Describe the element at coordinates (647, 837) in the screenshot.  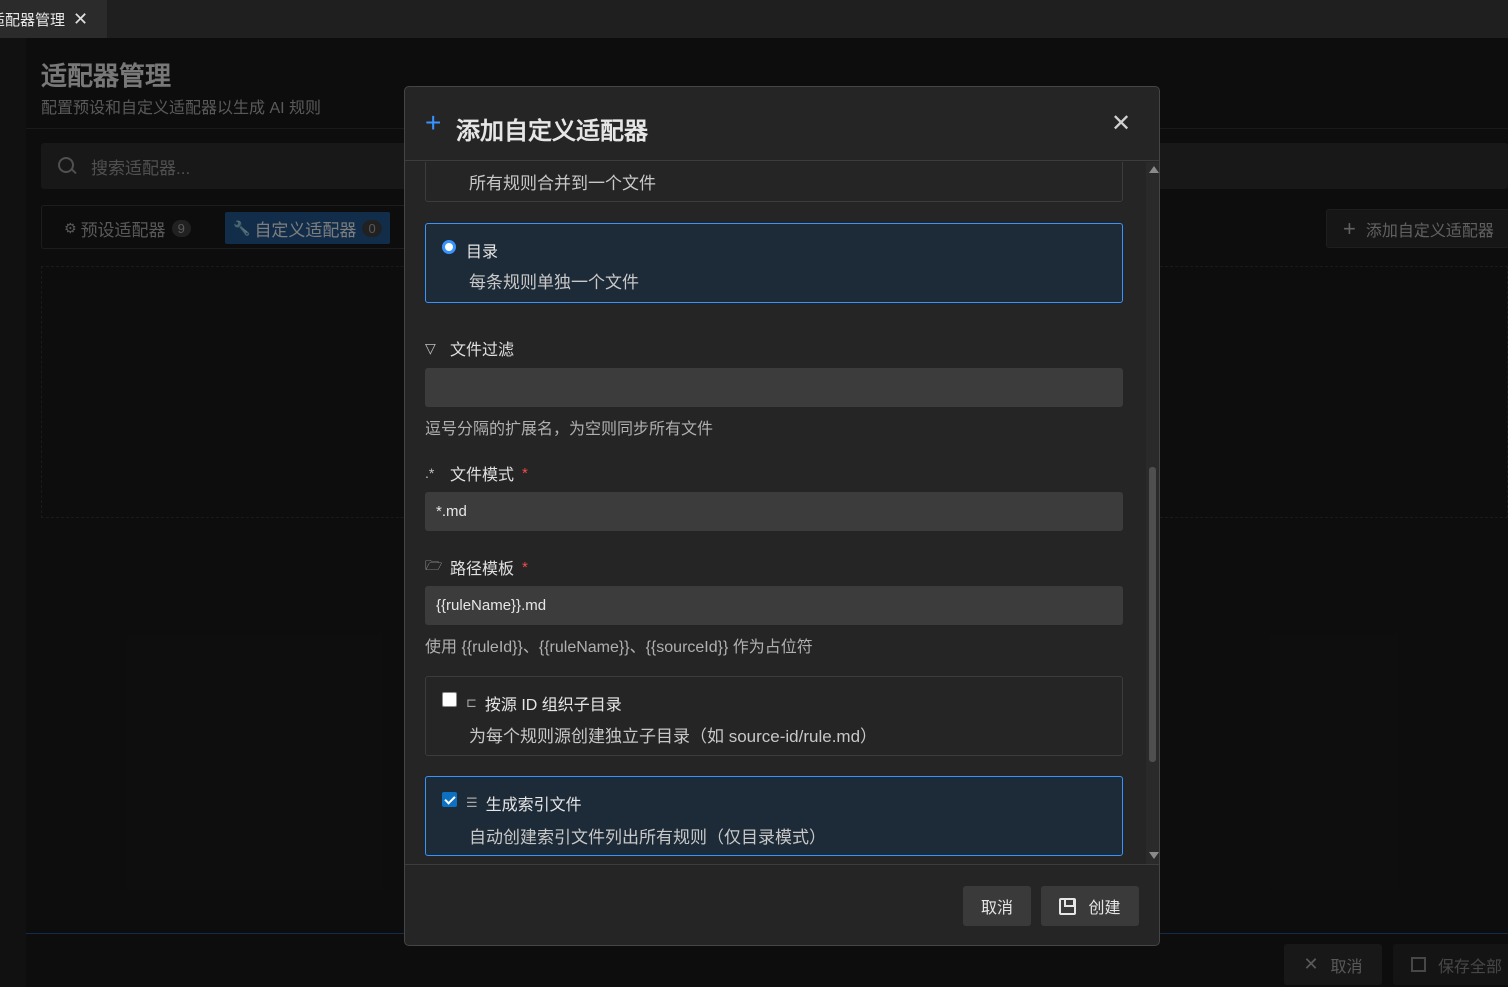
I see `option-description: 自动创建索引文件列出所有规则（仅目录模式）` at that location.